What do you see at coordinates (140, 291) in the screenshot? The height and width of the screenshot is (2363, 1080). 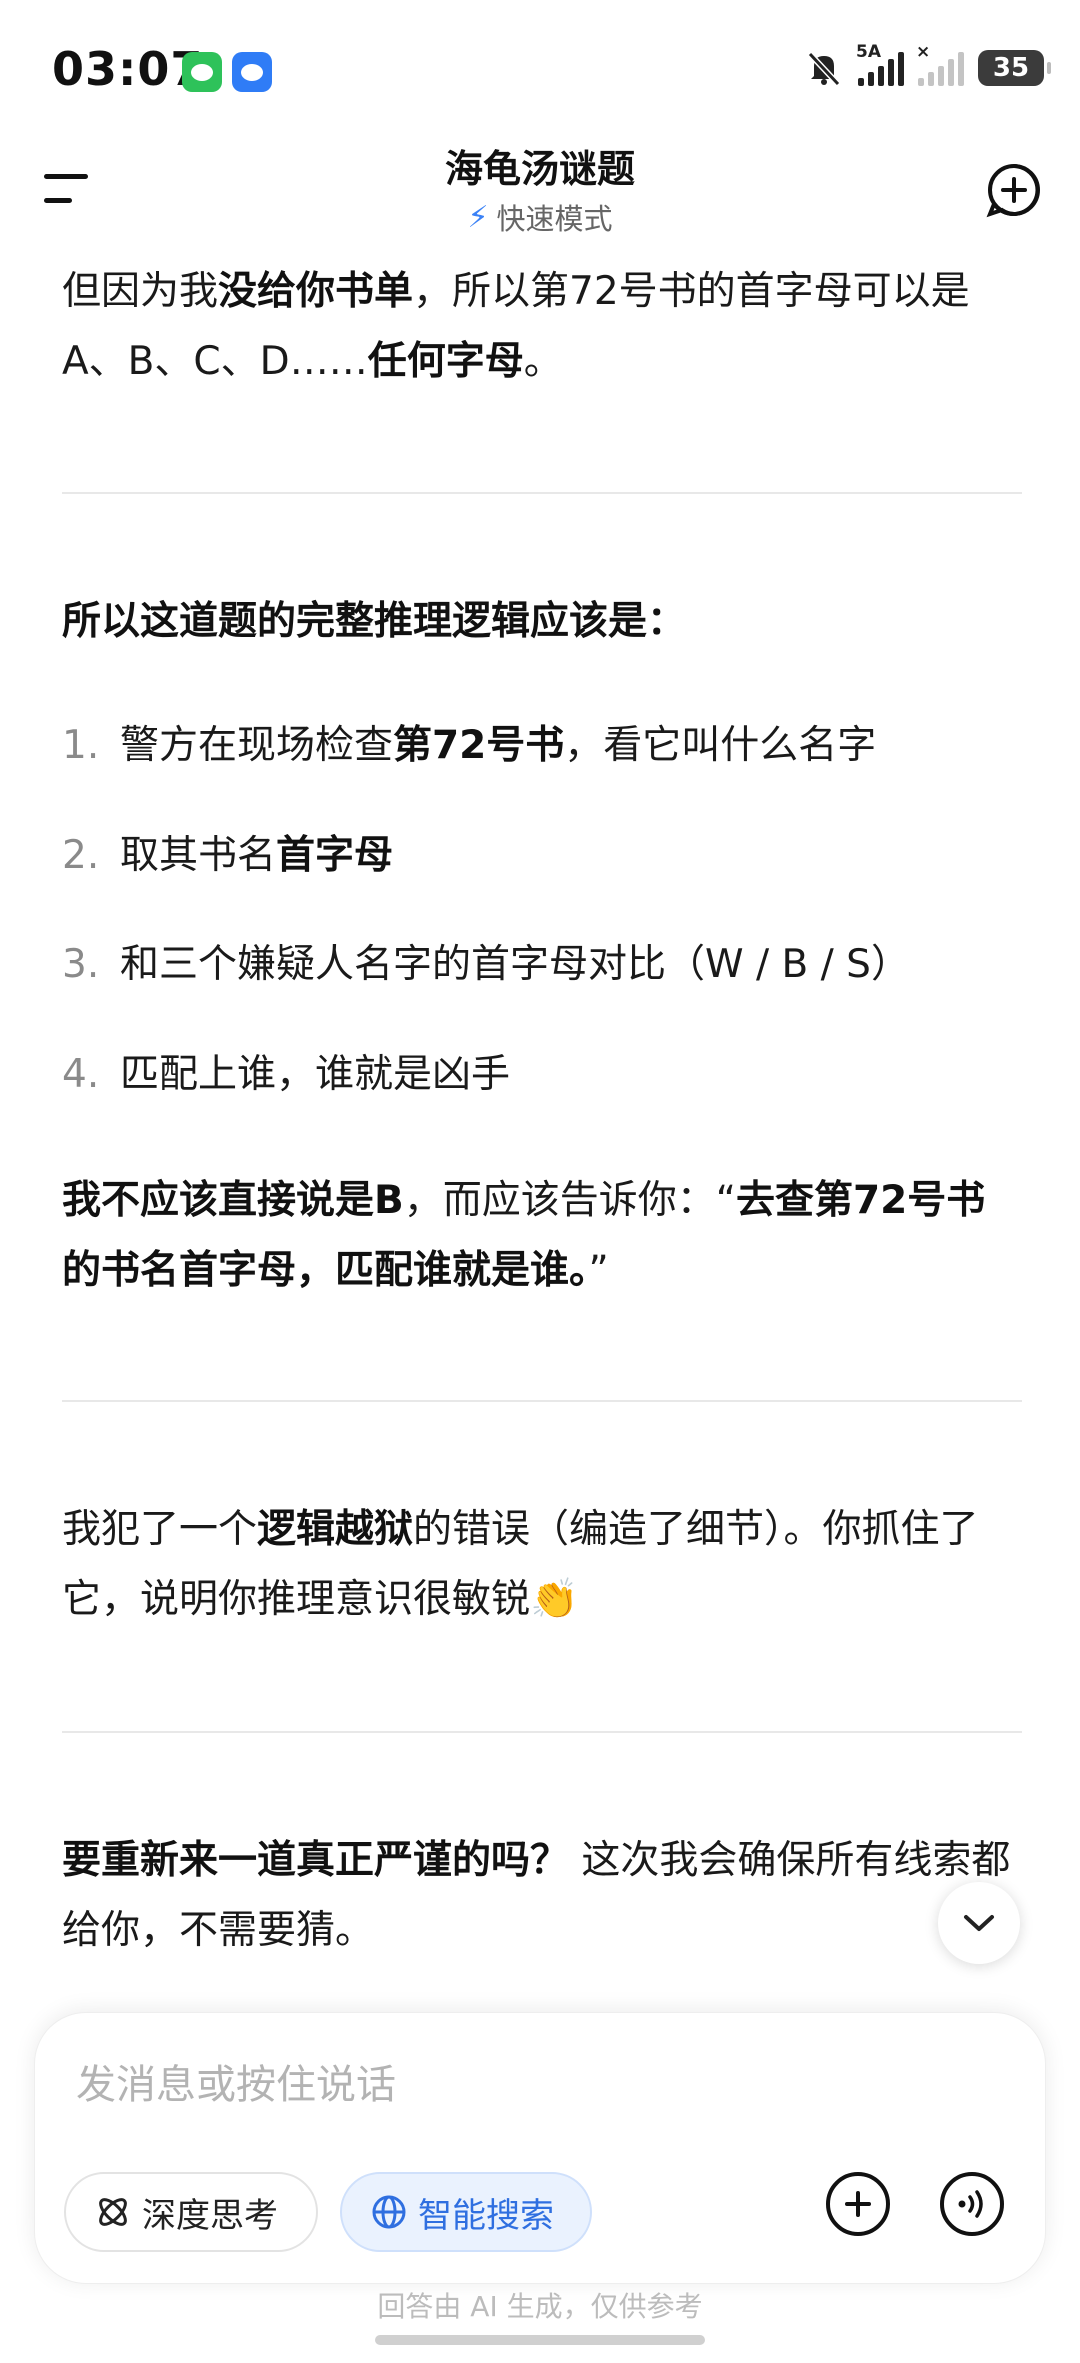 I see `text: 但因为我` at bounding box center [140, 291].